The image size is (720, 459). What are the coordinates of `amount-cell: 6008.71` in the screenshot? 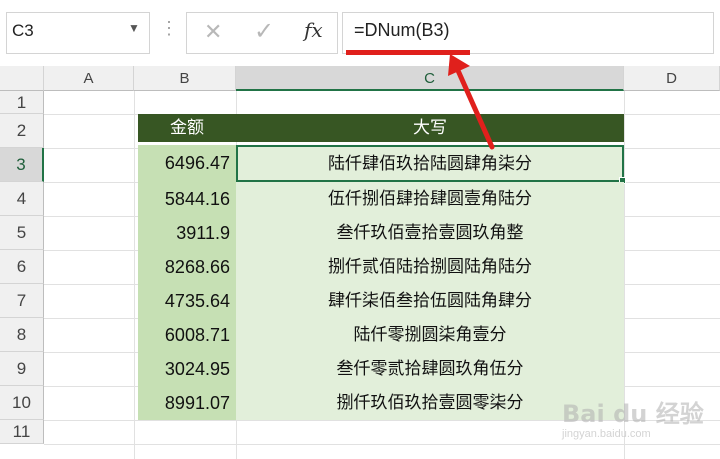 It's located at (187, 335).